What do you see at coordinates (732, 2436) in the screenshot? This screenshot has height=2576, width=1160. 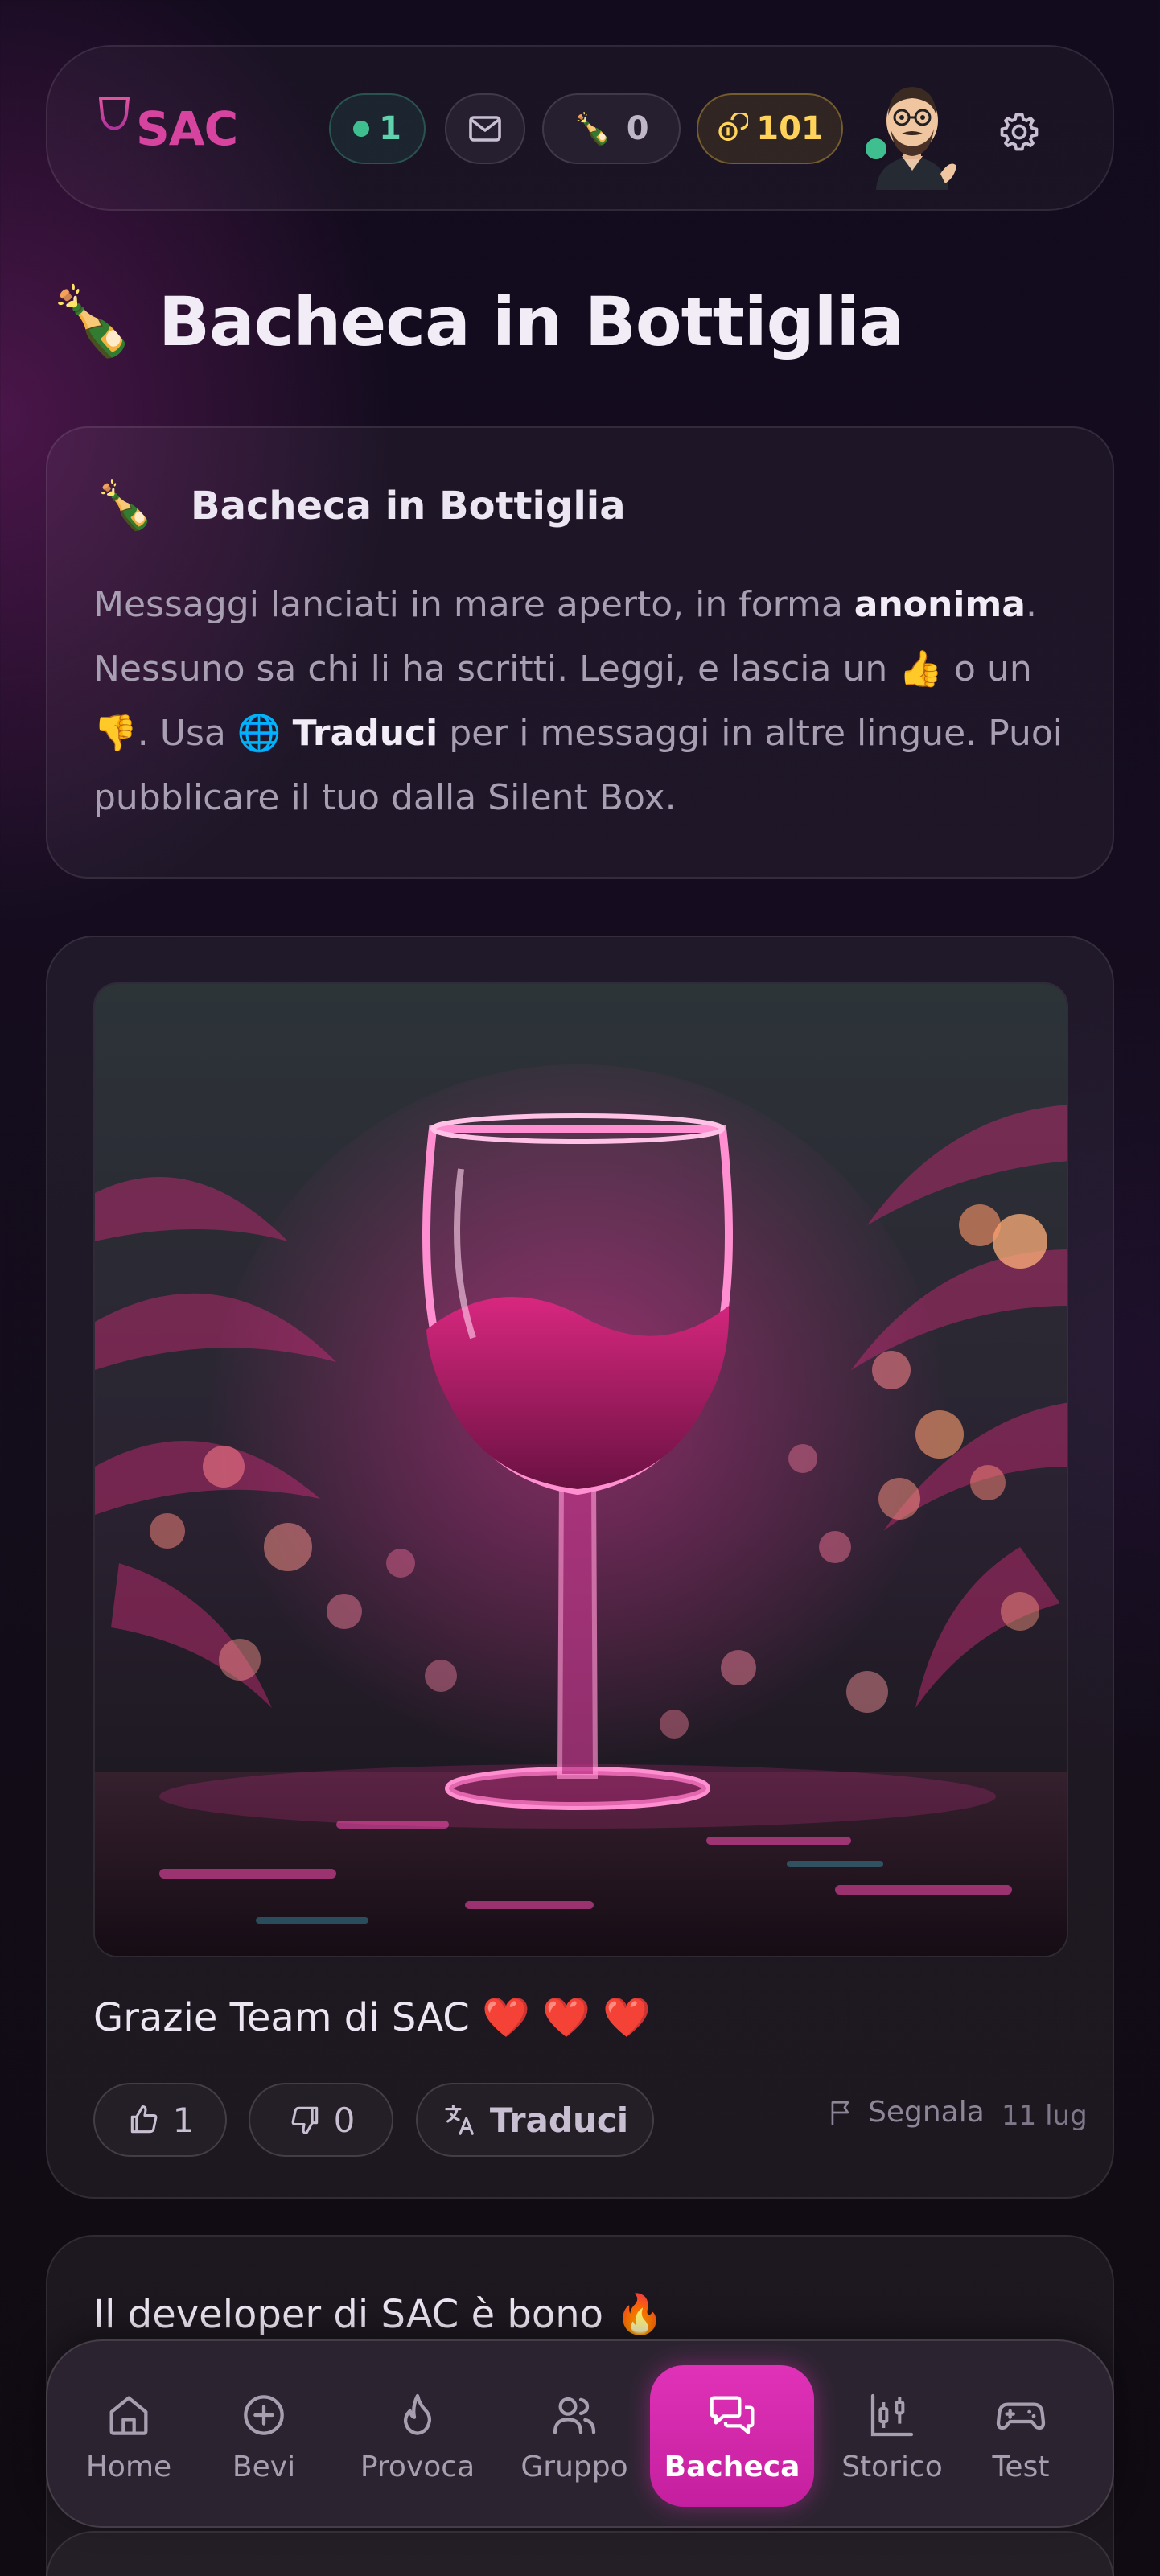 I see `nav-item-bacheca: Bacheca` at bounding box center [732, 2436].